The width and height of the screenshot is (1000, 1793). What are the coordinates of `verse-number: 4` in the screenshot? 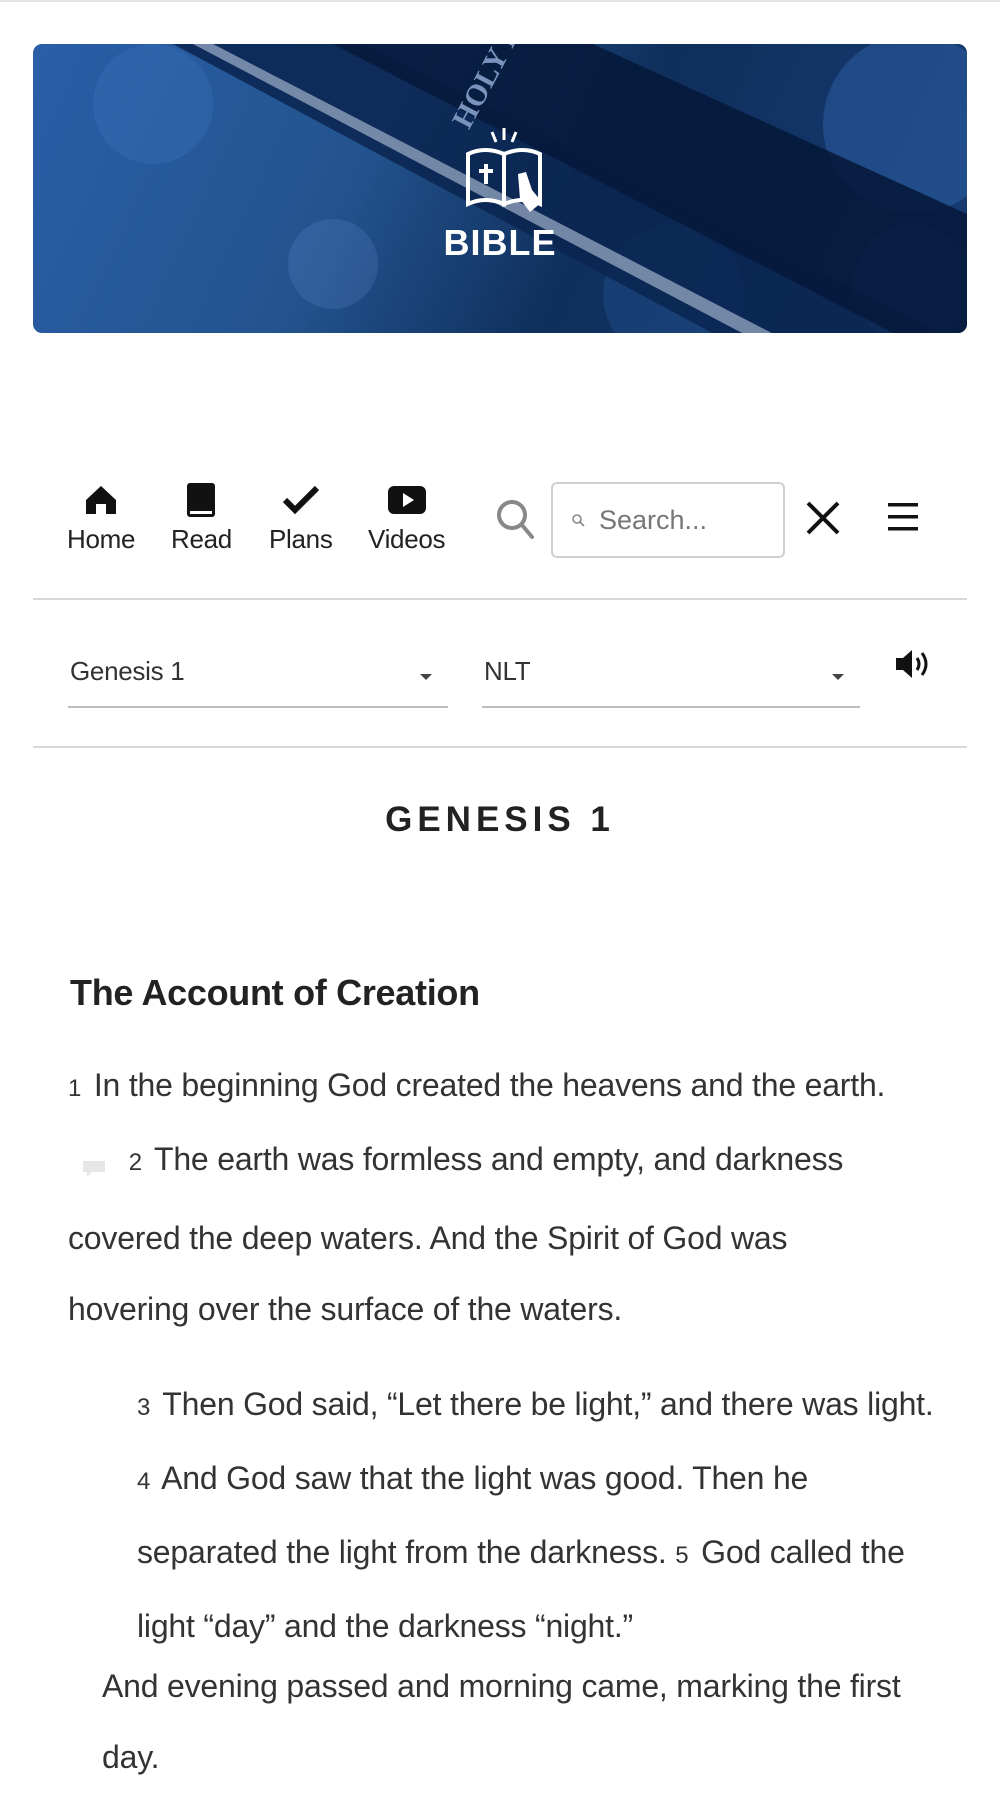 It's located at (144, 1481).